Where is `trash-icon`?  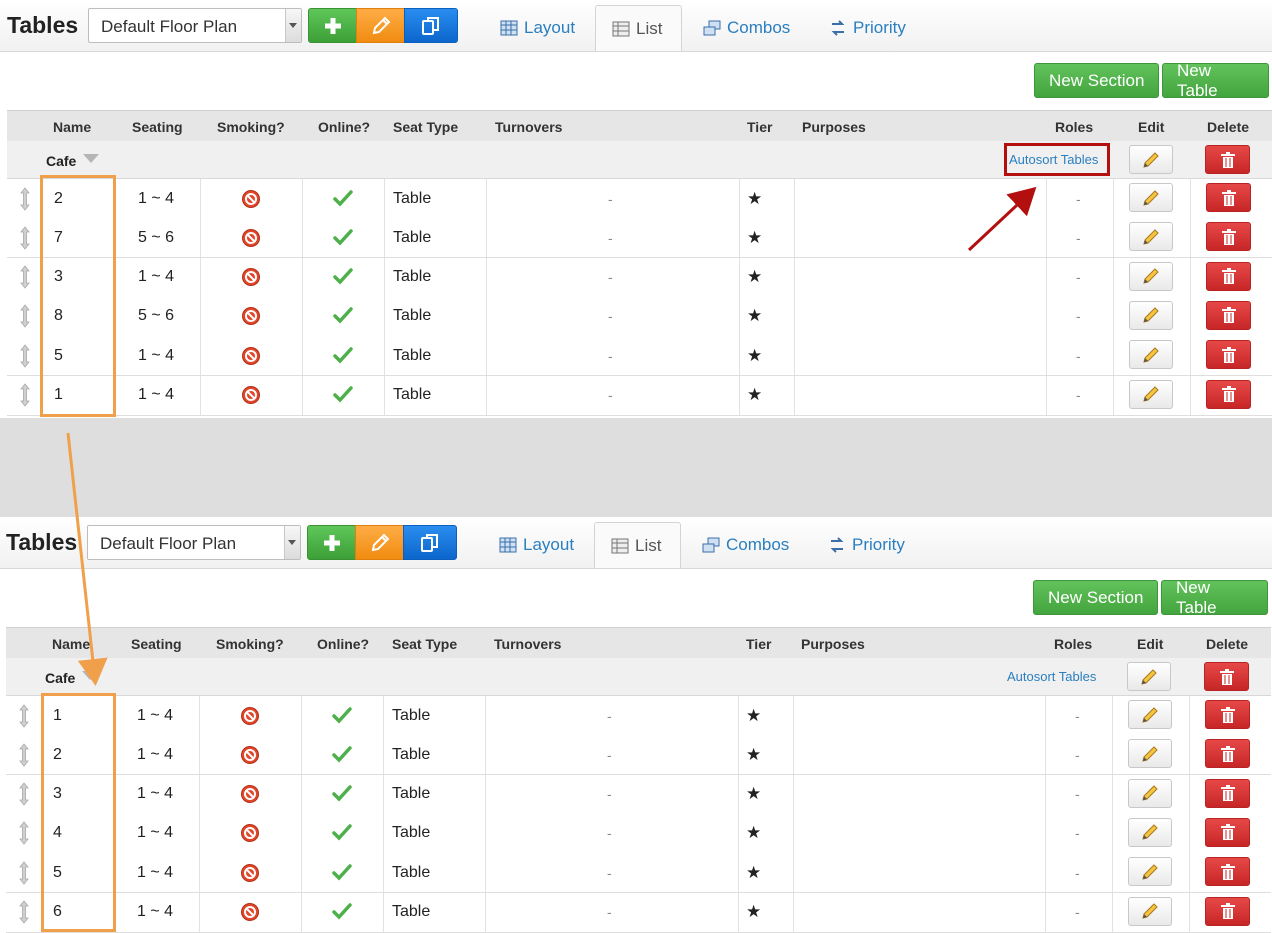 trash-icon is located at coordinates (1226, 676).